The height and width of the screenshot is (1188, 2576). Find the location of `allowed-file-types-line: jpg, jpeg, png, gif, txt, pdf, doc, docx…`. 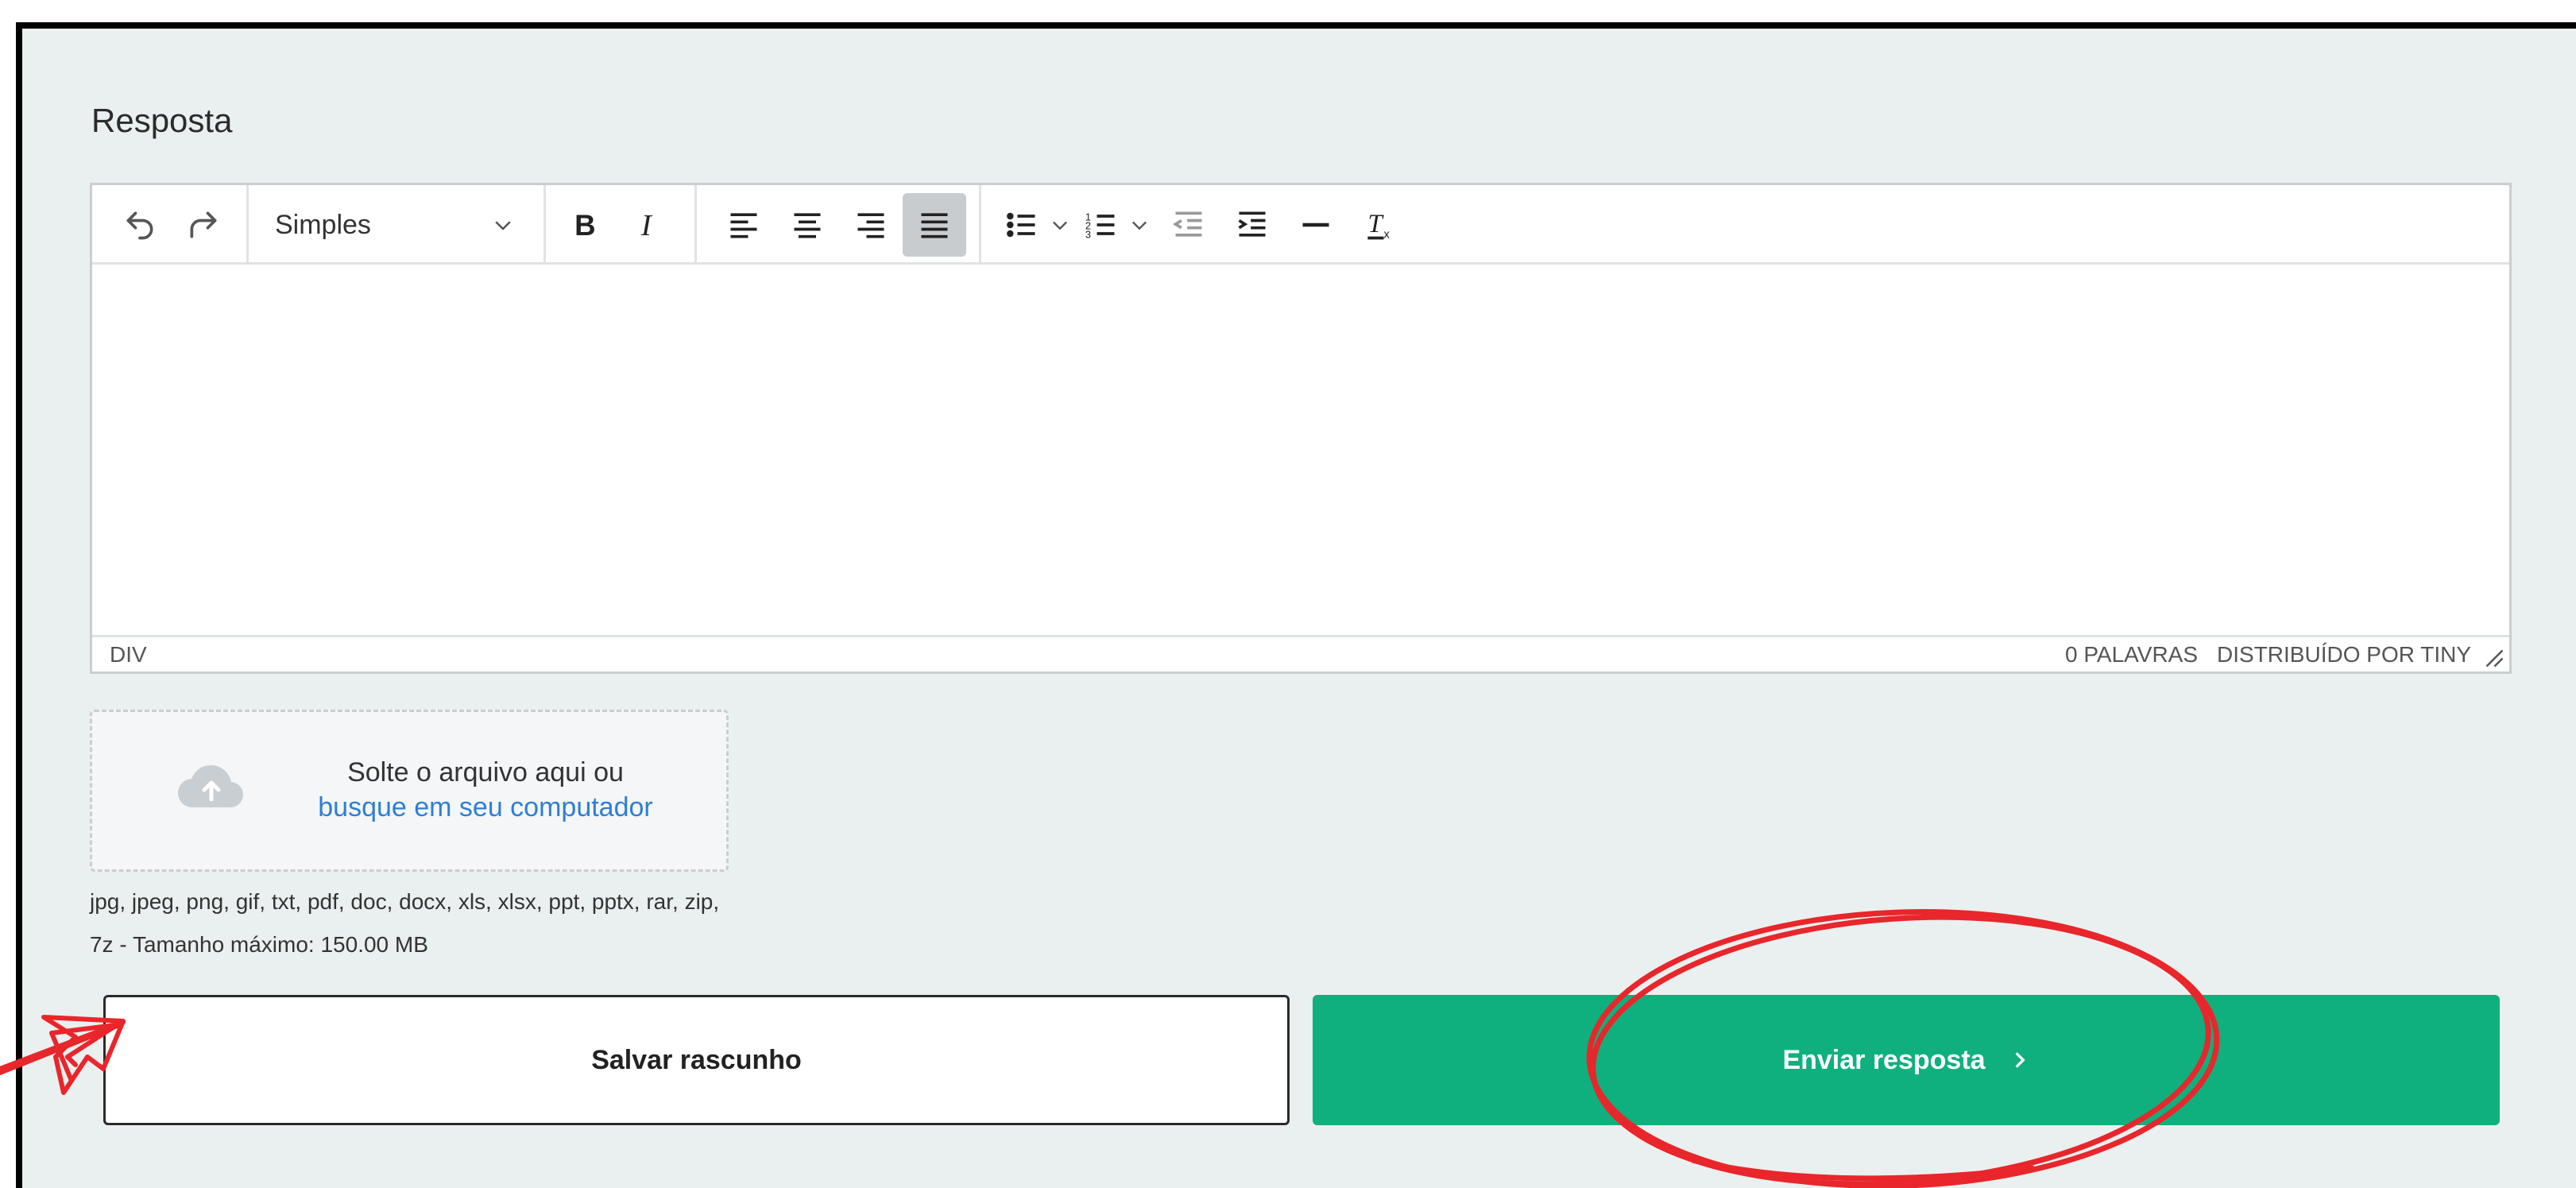

allowed-file-types-line: jpg, jpeg, png, gif, txt, pdf, doc, docx… is located at coordinates (405, 901).